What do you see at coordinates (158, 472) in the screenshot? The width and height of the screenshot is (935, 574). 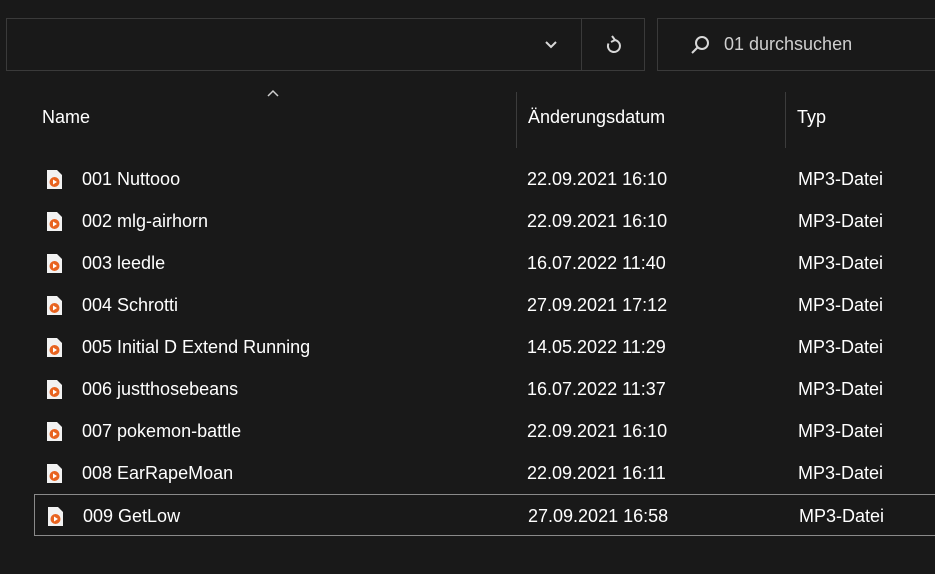 I see `file-name: 008 EarRapeMoan` at bounding box center [158, 472].